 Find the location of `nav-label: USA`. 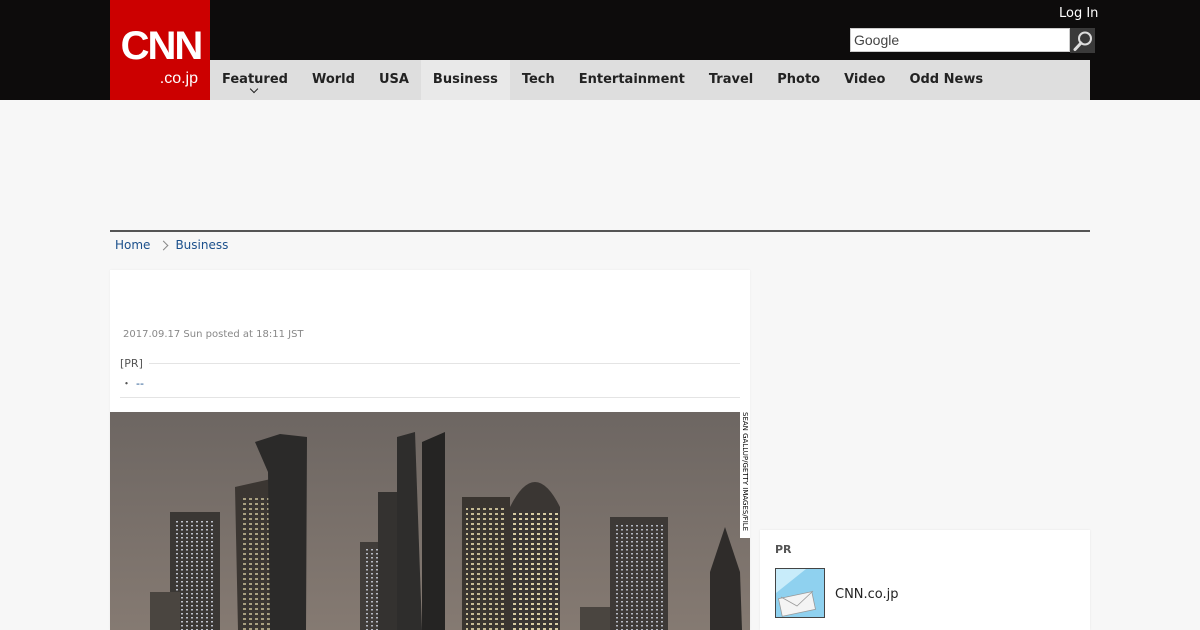

nav-label: USA is located at coordinates (393, 79).